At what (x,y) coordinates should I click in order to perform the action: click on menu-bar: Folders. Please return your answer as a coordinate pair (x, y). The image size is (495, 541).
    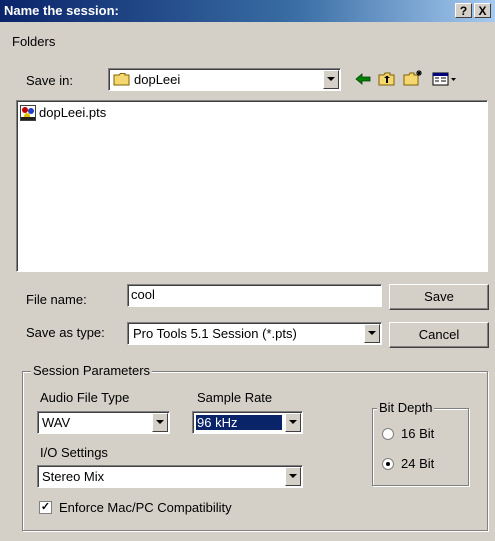
    Looking at the image, I should click on (247, 35).